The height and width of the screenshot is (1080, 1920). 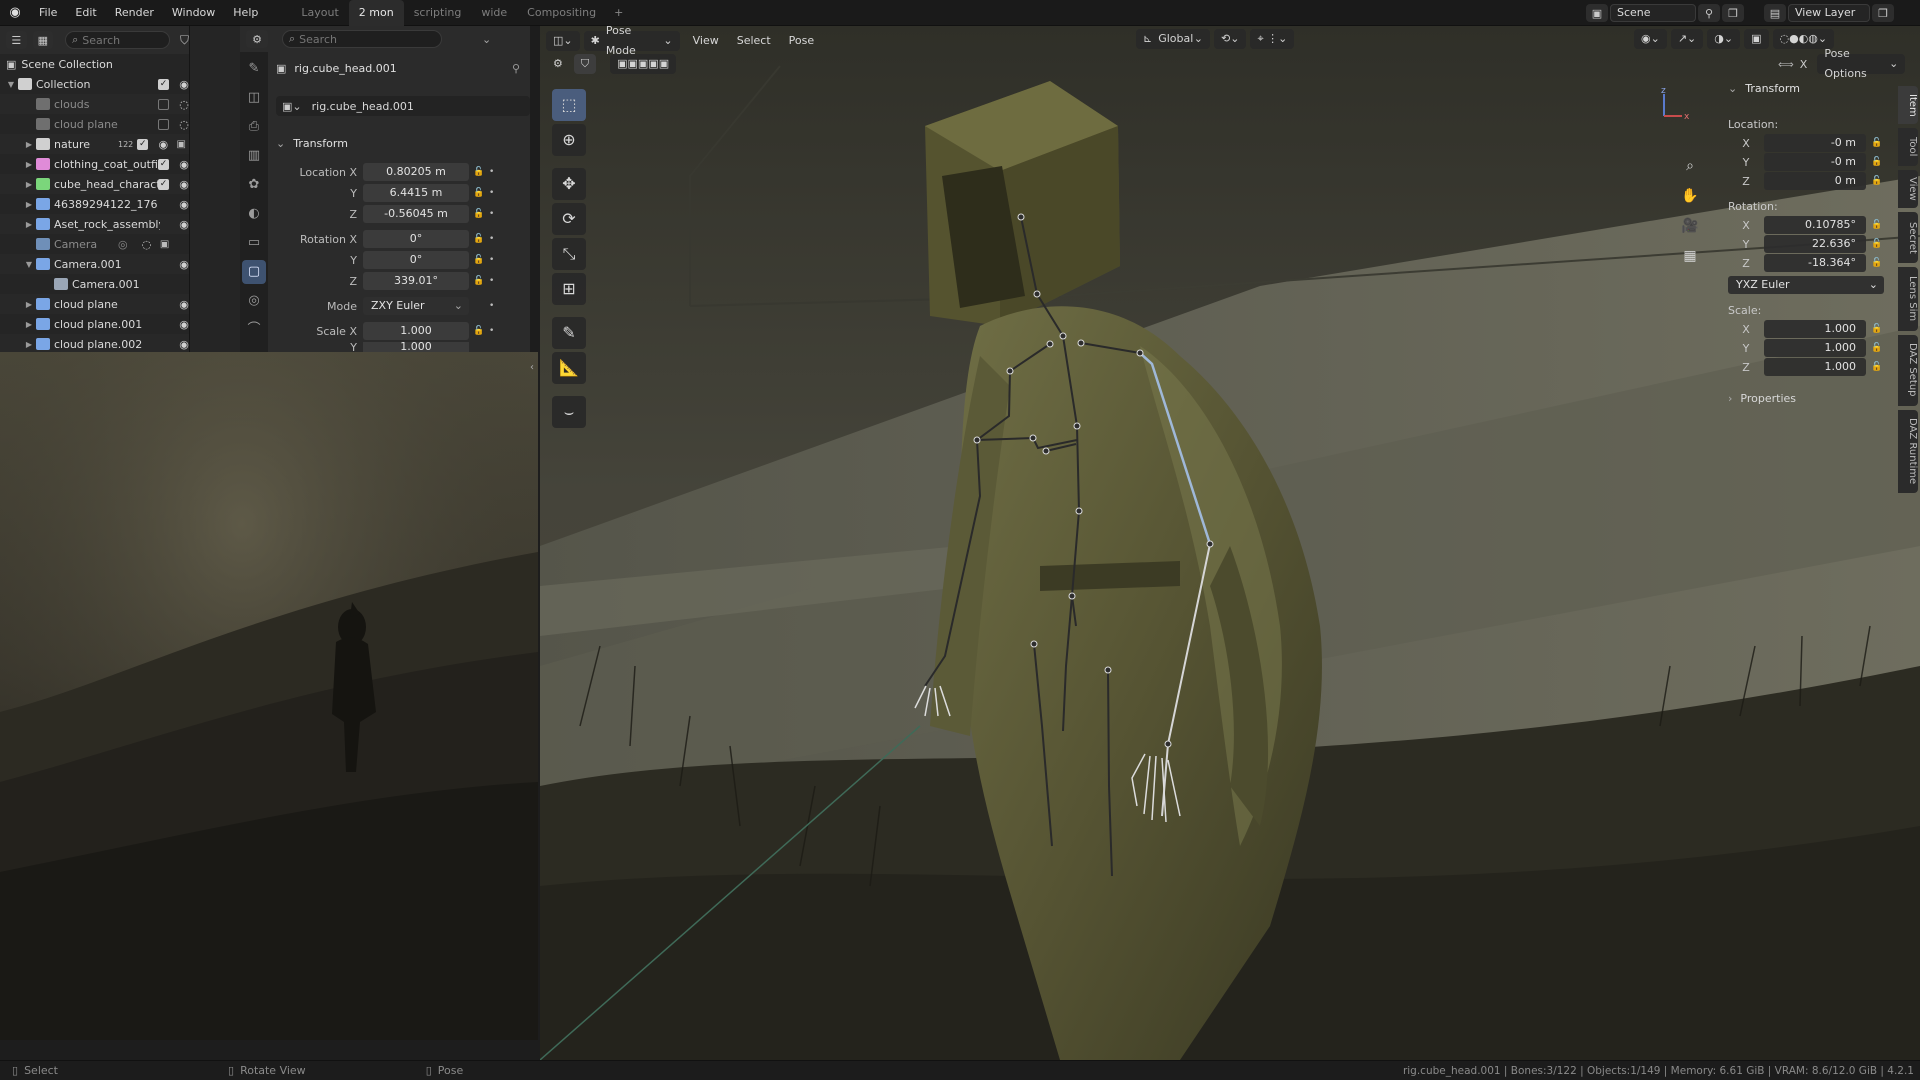 I want to click on npanel-scale-y-field: 1.000, so click(x=1815, y=348).